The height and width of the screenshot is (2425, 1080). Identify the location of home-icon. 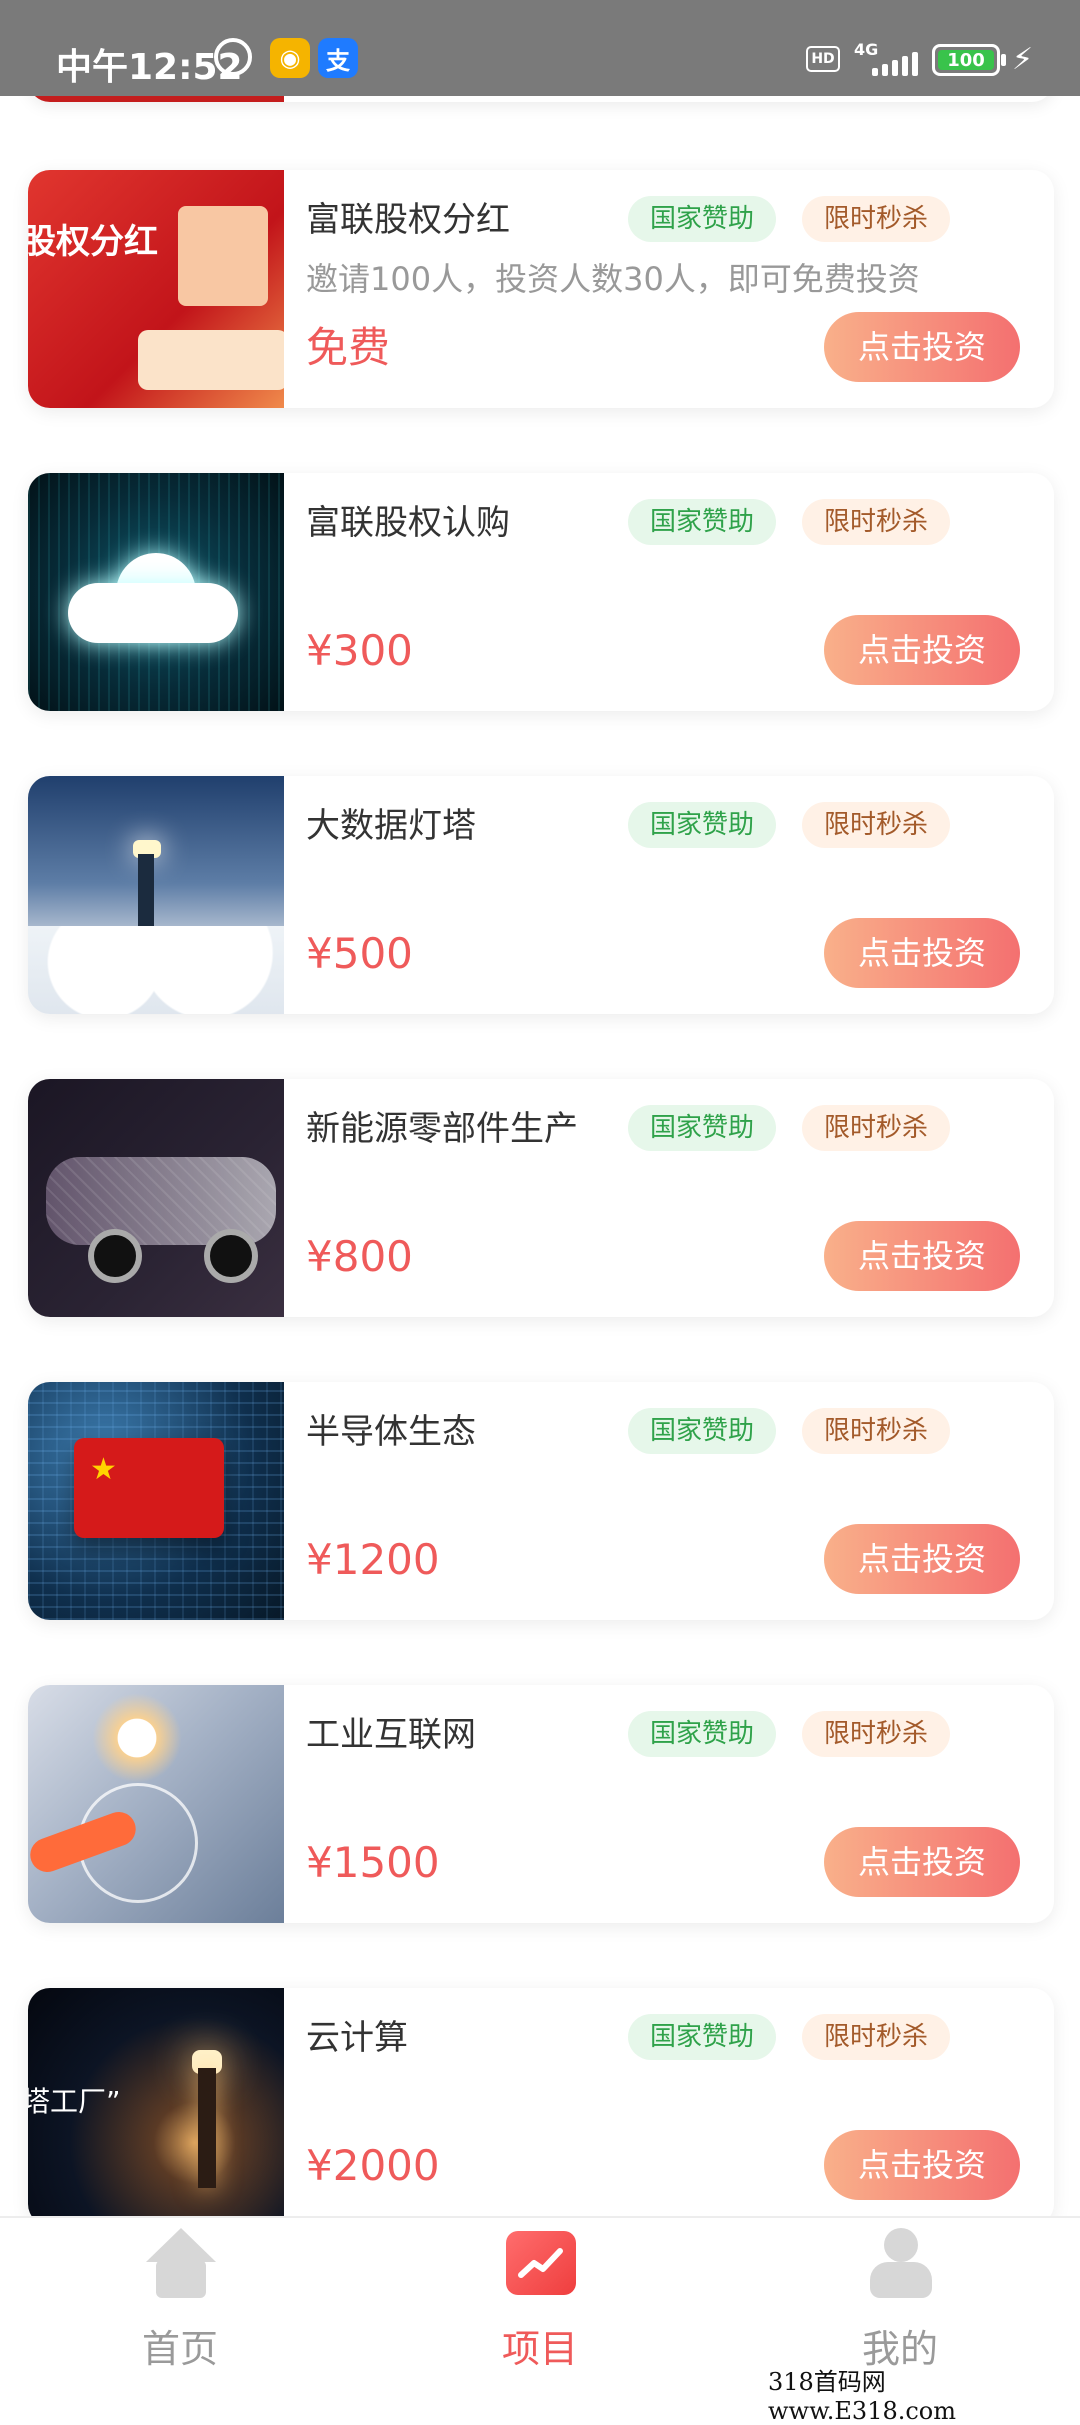
(181, 2263).